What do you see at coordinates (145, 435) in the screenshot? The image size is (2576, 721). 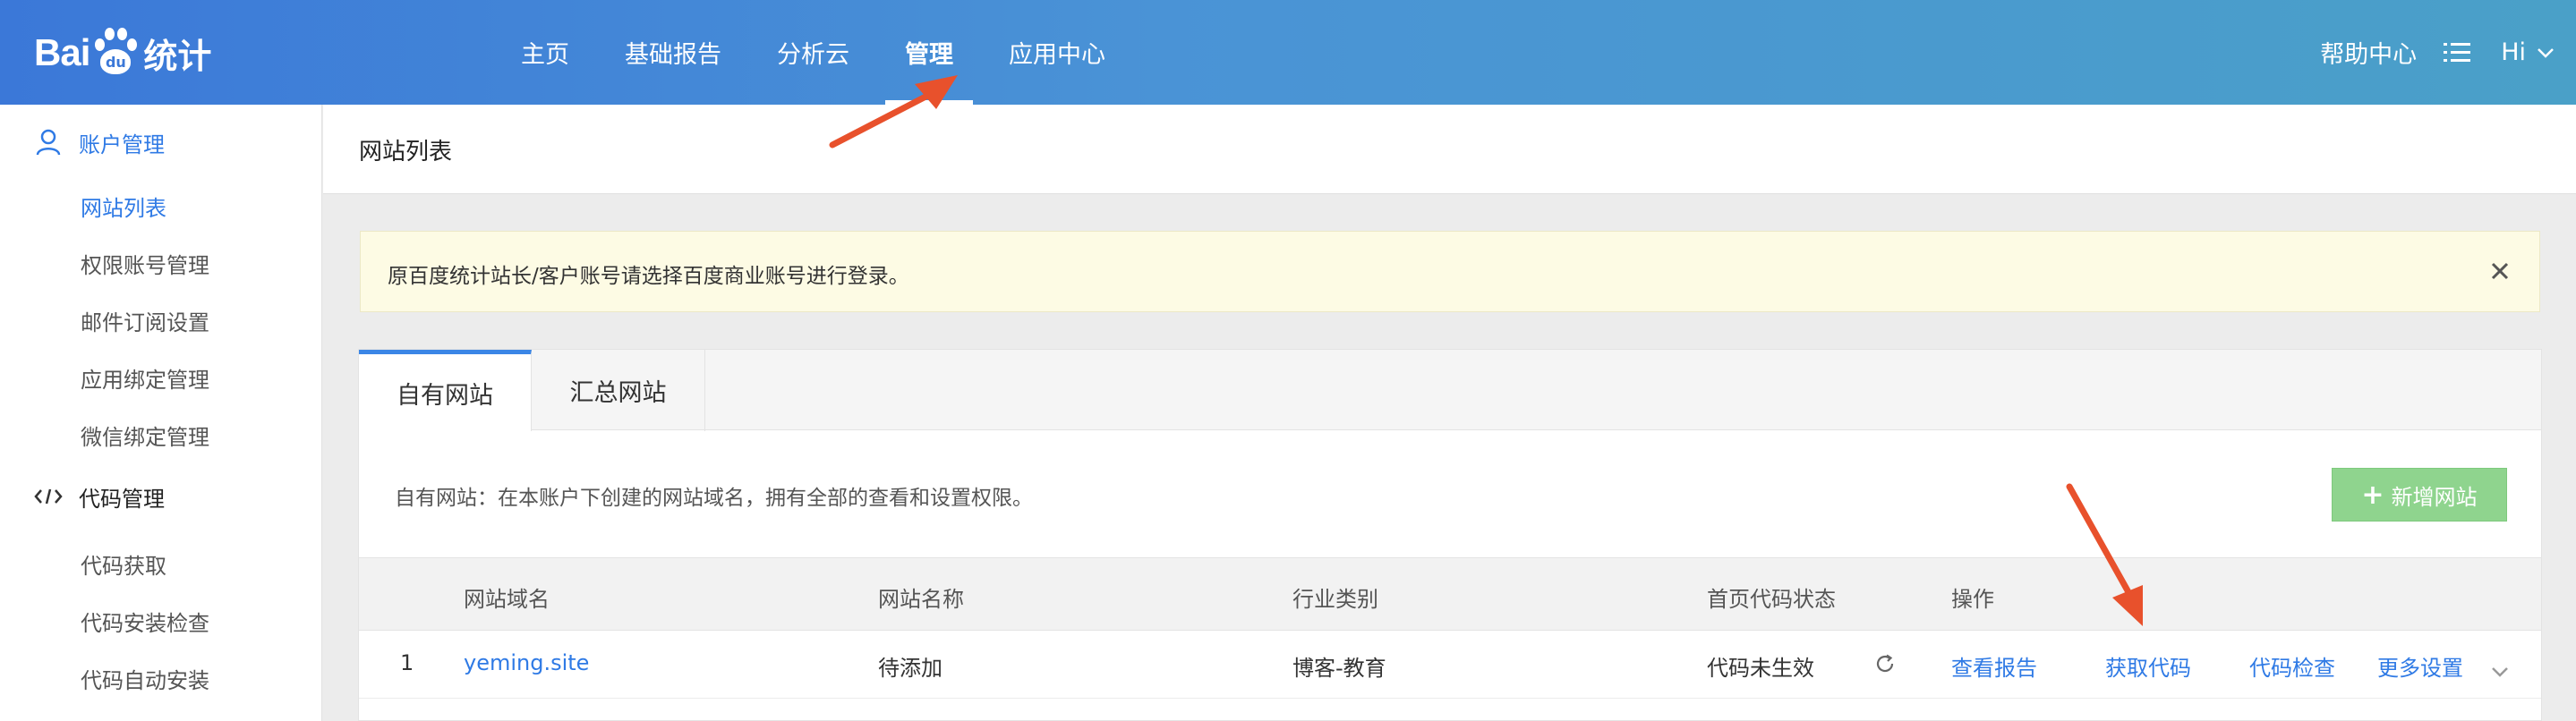 I see `sidebar-item-wechat-binding: 微信绑定管理` at bounding box center [145, 435].